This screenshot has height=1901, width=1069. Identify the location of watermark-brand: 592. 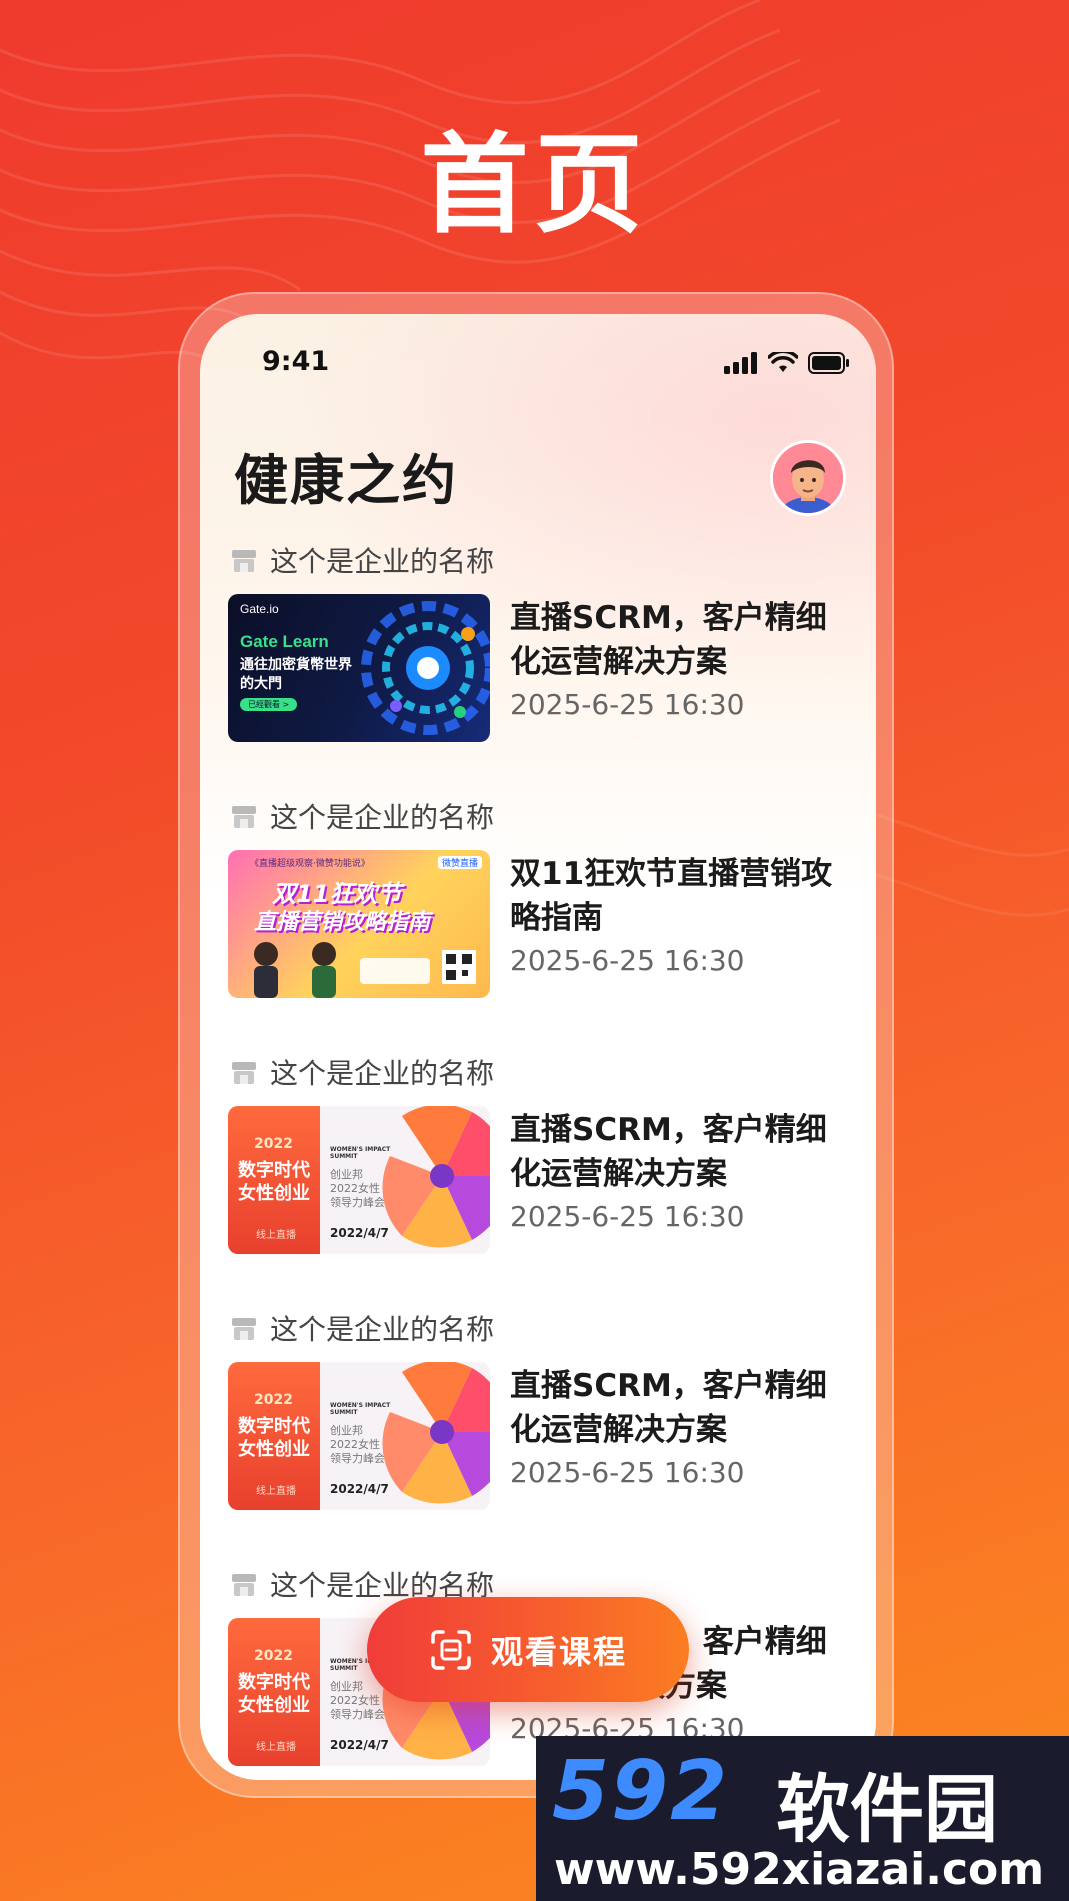
(641, 1791).